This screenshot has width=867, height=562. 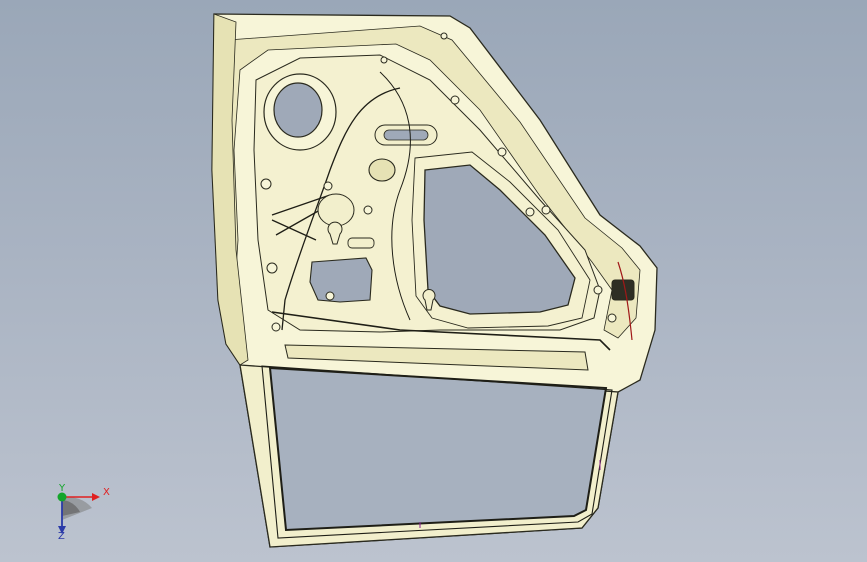 What do you see at coordinates (61, 536) in the screenshot?
I see `z-axis-label: Z` at bounding box center [61, 536].